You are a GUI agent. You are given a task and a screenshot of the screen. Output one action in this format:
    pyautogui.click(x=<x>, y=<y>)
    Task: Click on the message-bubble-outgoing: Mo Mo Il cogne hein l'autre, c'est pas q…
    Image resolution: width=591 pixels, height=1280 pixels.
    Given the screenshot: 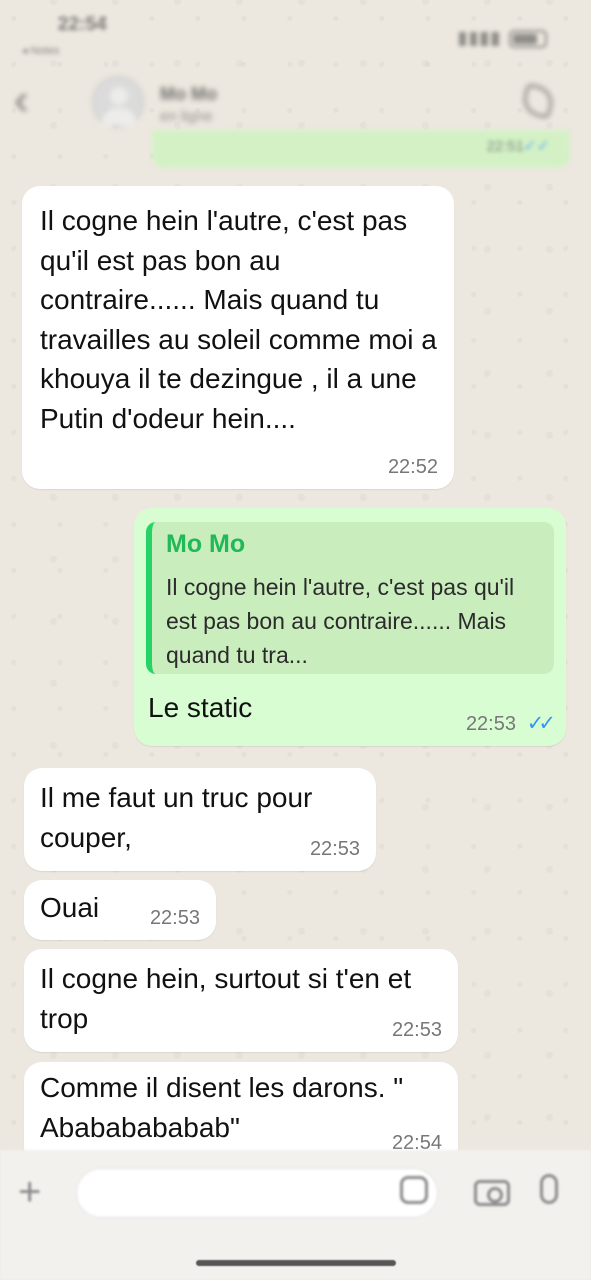 What is the action you would take?
    pyautogui.click(x=350, y=627)
    